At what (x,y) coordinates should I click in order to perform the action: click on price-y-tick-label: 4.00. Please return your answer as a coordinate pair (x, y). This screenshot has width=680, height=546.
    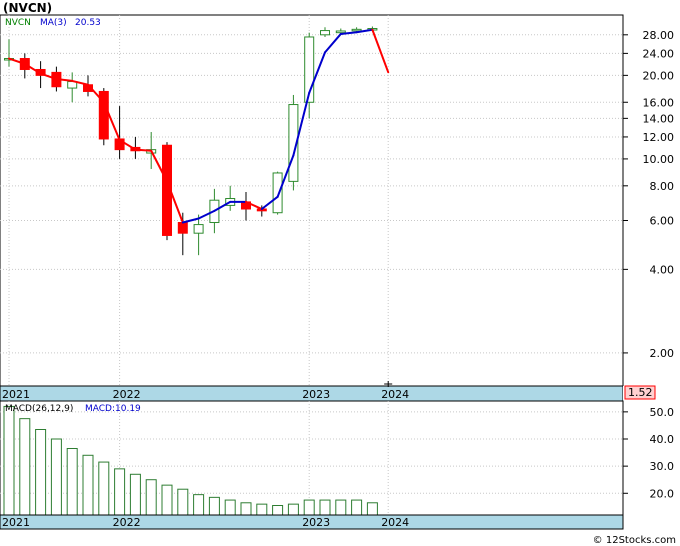
    Looking at the image, I should click on (662, 269).